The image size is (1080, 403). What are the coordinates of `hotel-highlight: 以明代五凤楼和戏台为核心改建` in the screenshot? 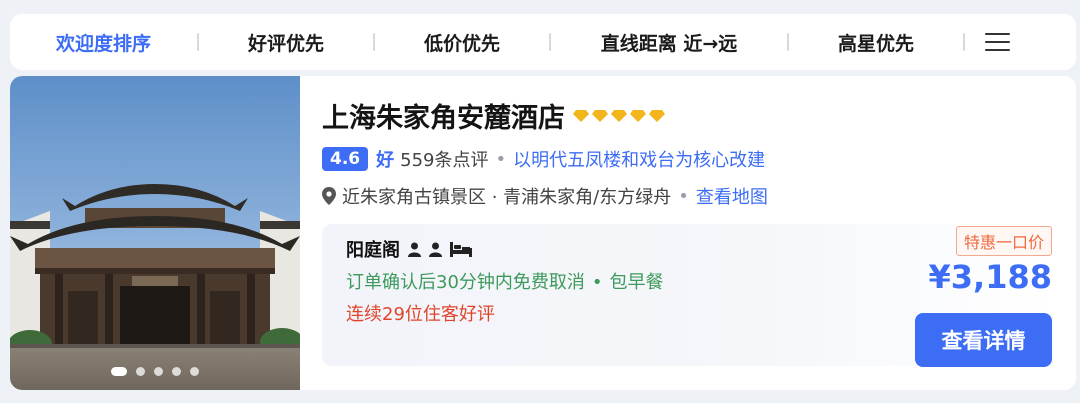 It's located at (639, 160).